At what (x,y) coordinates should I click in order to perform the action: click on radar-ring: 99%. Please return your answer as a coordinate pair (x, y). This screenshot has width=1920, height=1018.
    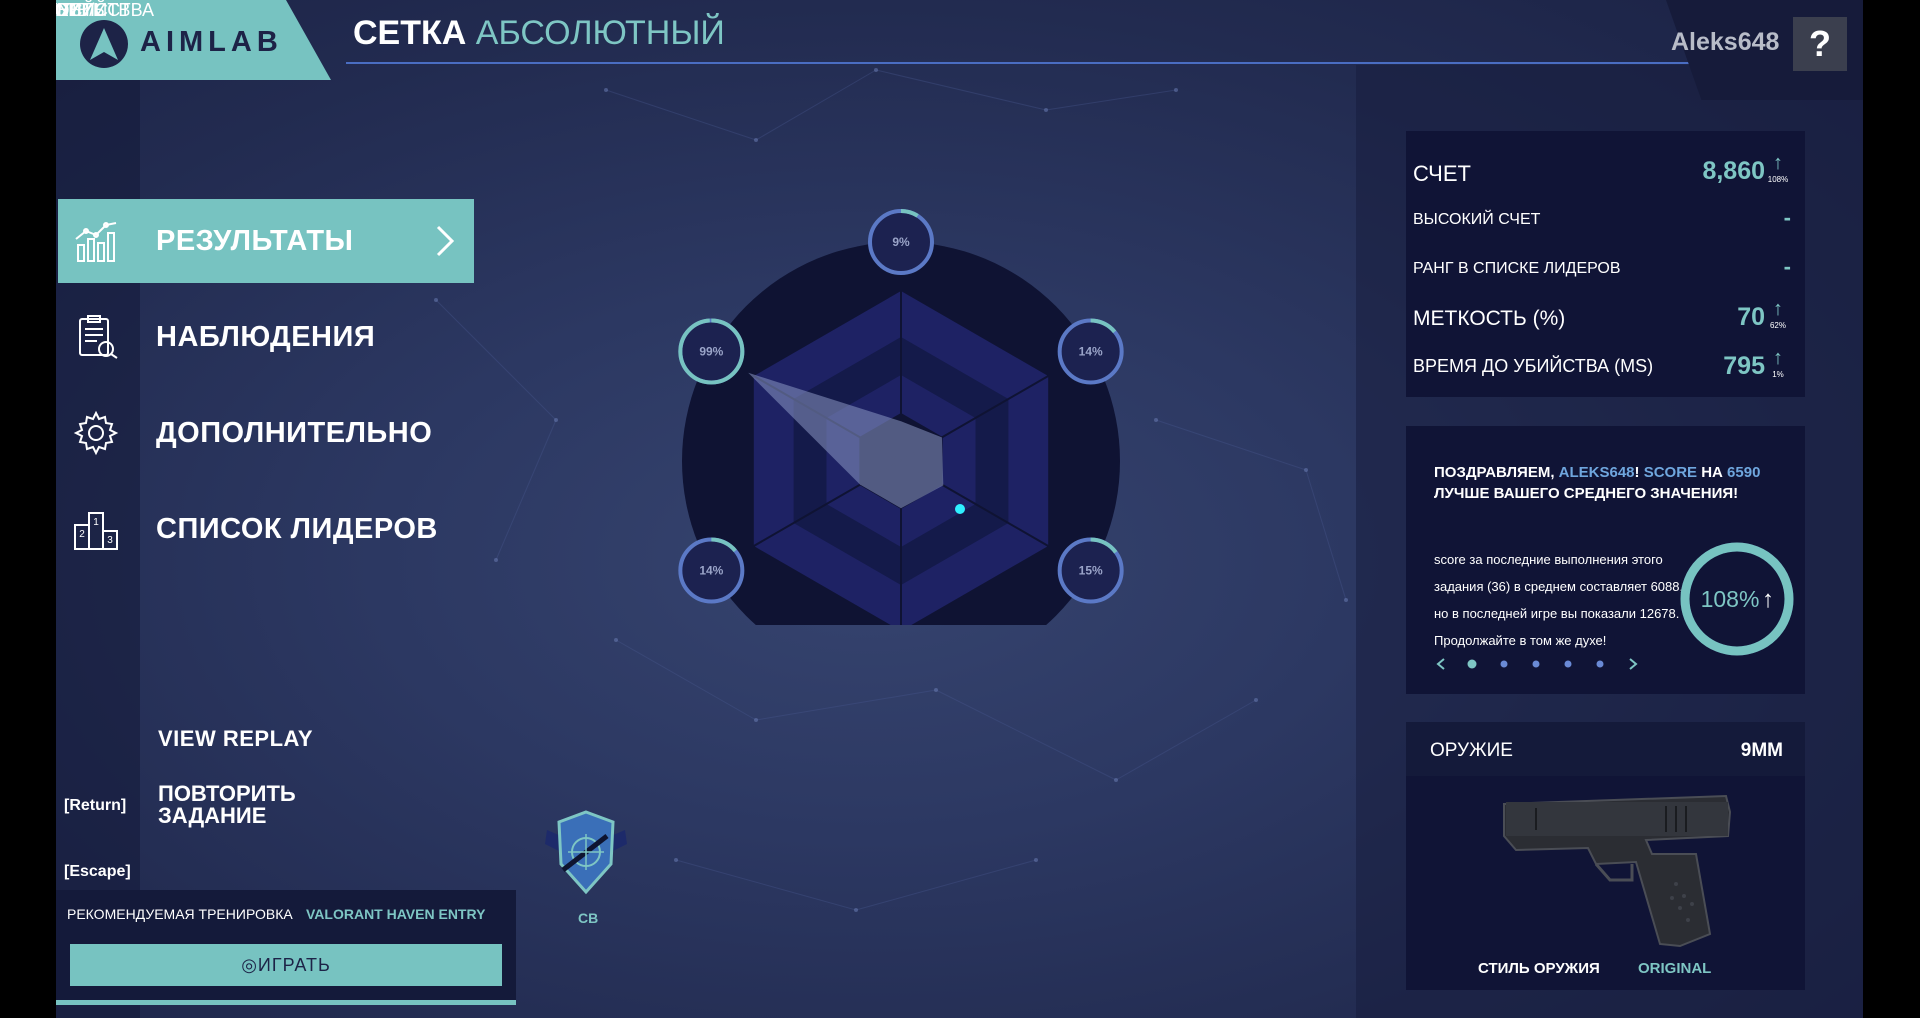
    Looking at the image, I should click on (711, 351).